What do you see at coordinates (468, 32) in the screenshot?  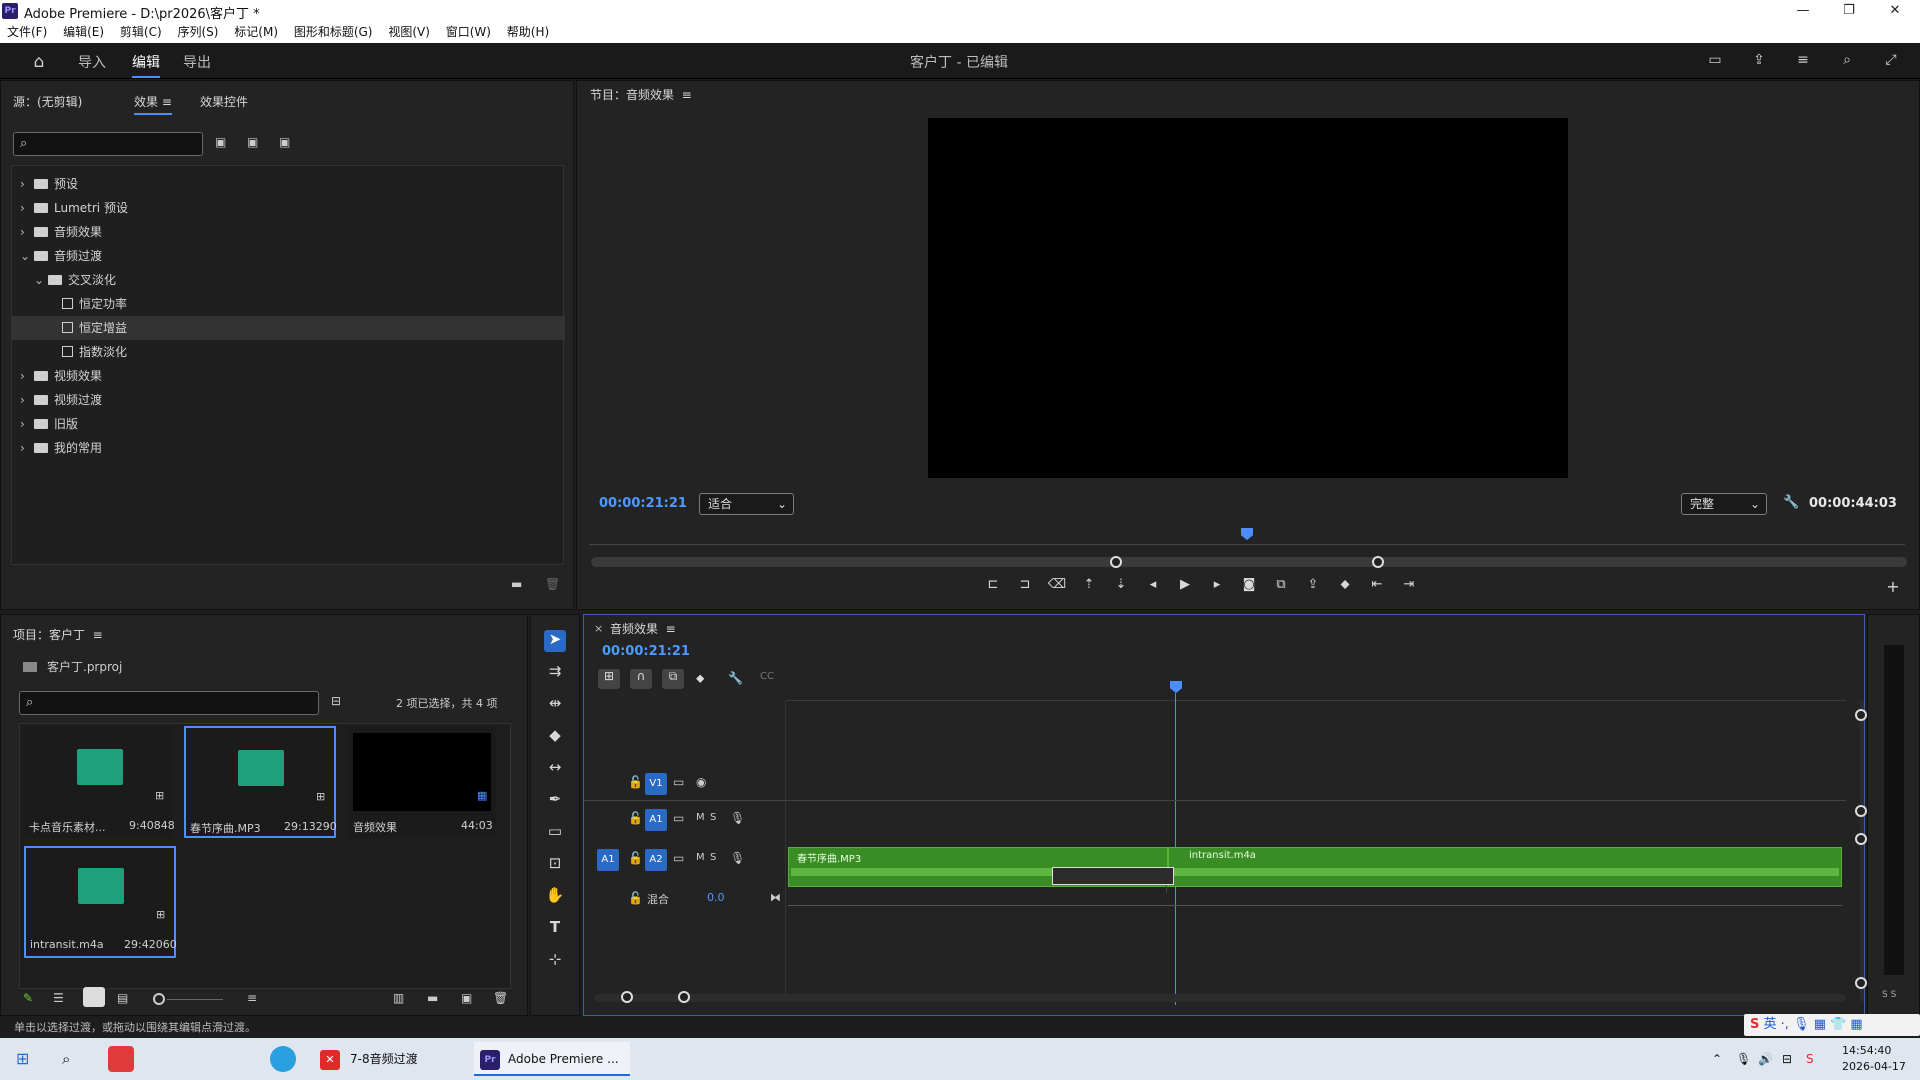 I see `menu-window: 窗口(W)` at bounding box center [468, 32].